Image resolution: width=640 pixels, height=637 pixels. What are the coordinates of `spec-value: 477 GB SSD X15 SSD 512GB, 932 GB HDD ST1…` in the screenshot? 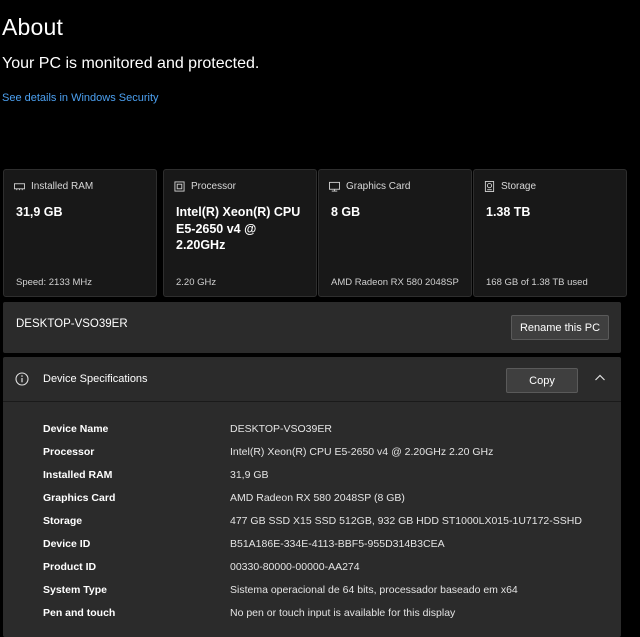 It's located at (406, 521).